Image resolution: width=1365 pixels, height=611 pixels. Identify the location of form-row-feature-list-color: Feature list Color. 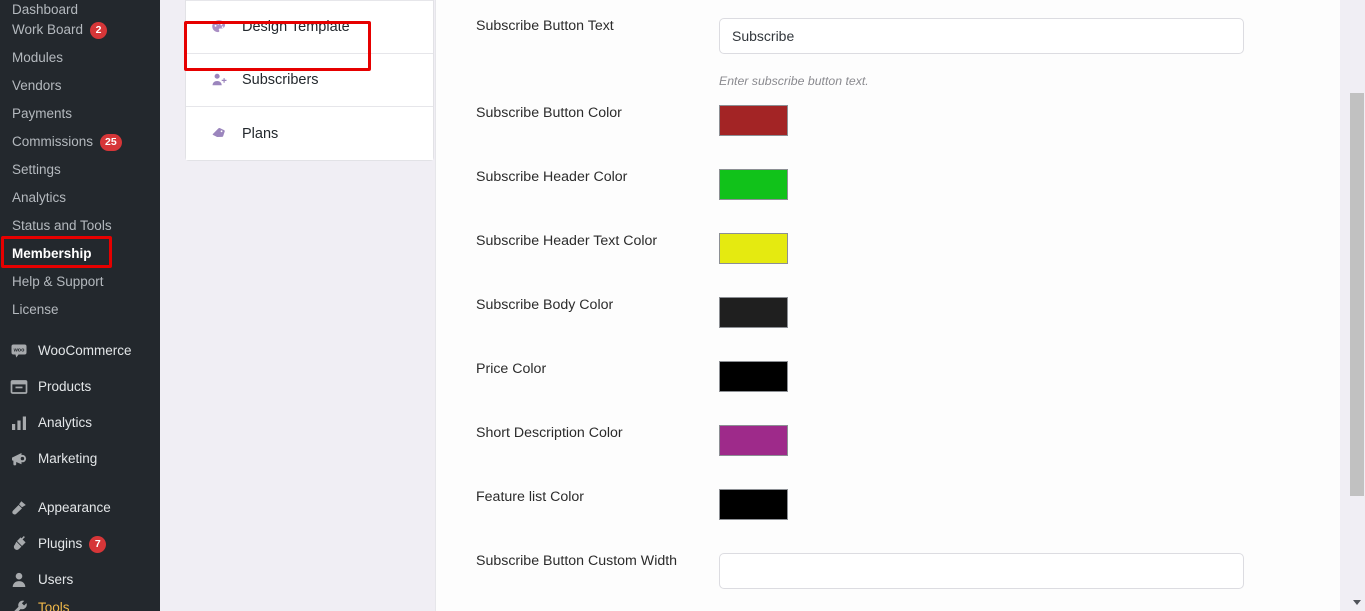
(888, 504).